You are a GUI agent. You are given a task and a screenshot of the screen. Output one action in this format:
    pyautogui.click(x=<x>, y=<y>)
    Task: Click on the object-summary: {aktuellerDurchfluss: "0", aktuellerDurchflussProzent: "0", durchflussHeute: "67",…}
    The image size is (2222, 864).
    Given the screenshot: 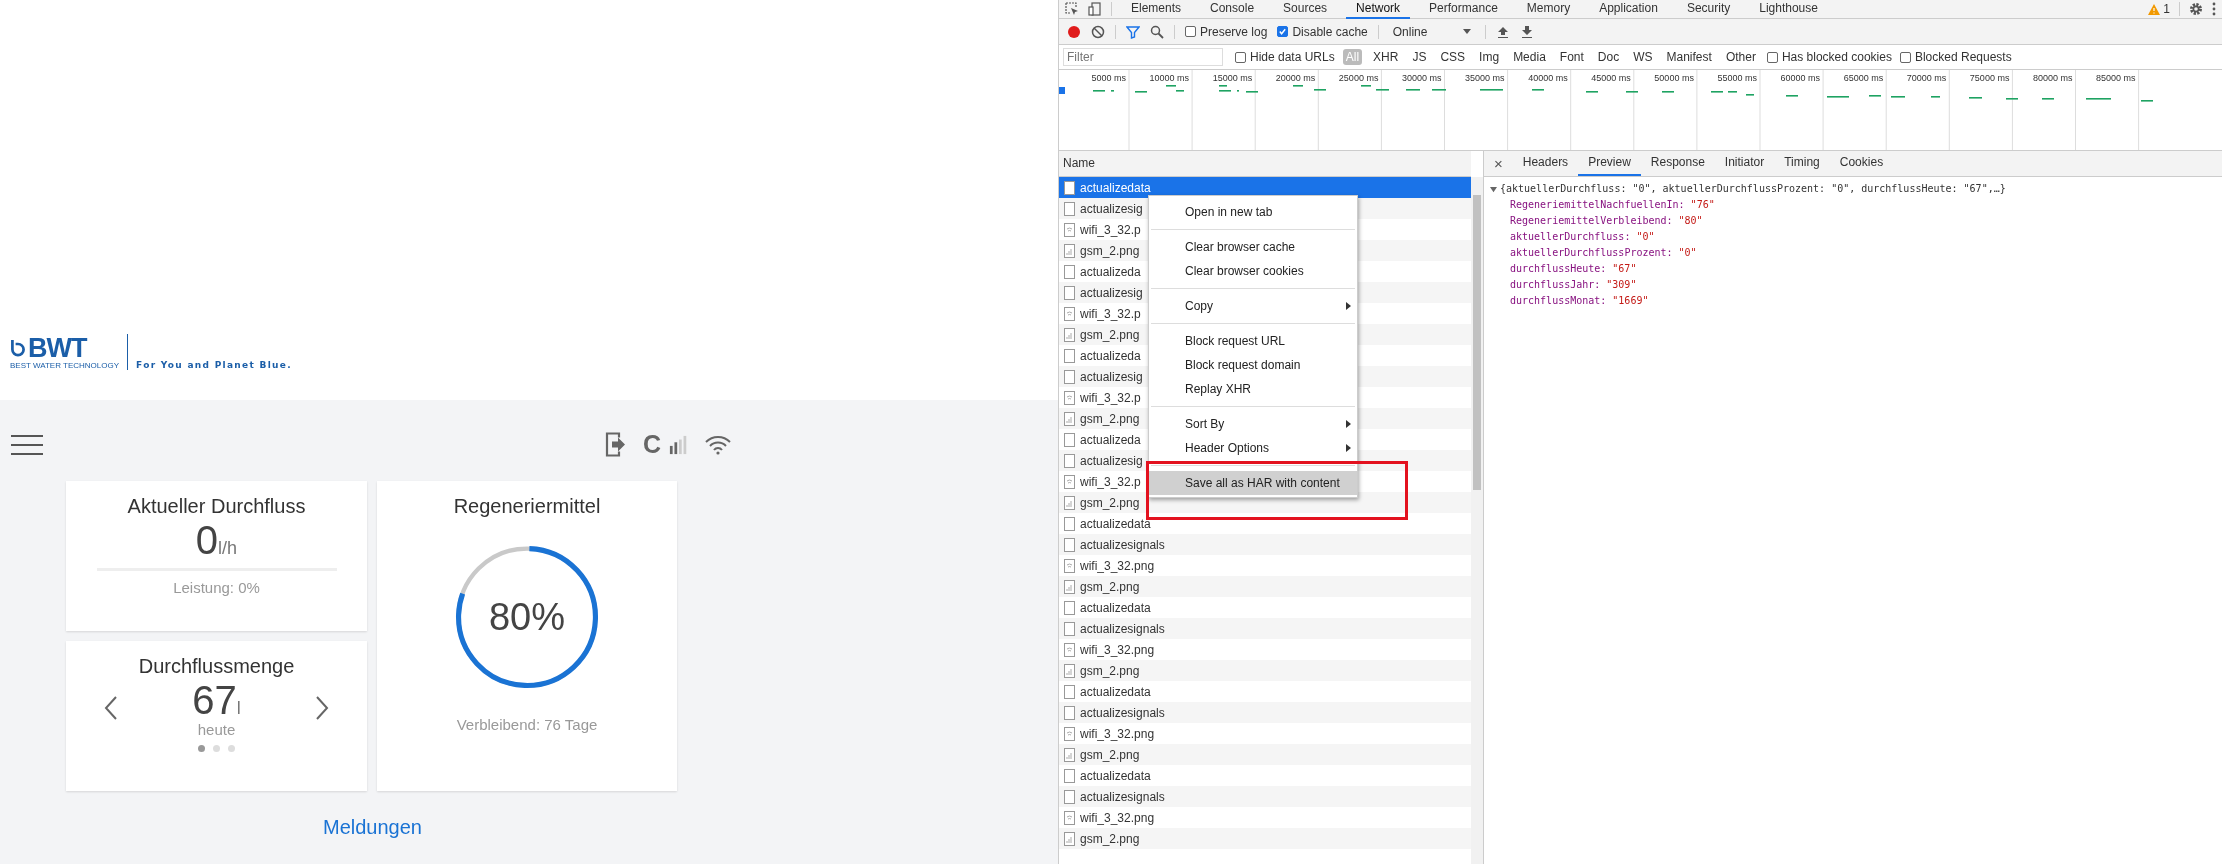 What is the action you would take?
    pyautogui.click(x=1753, y=189)
    